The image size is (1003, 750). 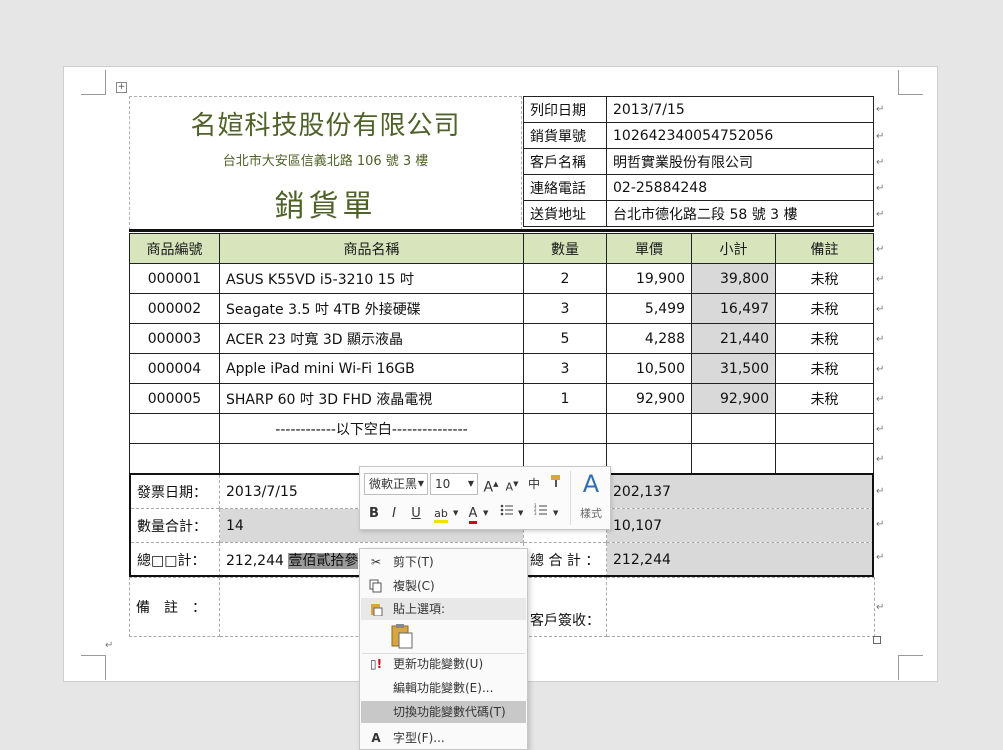 I want to click on scissors-icon: ✂, so click(x=376, y=562).